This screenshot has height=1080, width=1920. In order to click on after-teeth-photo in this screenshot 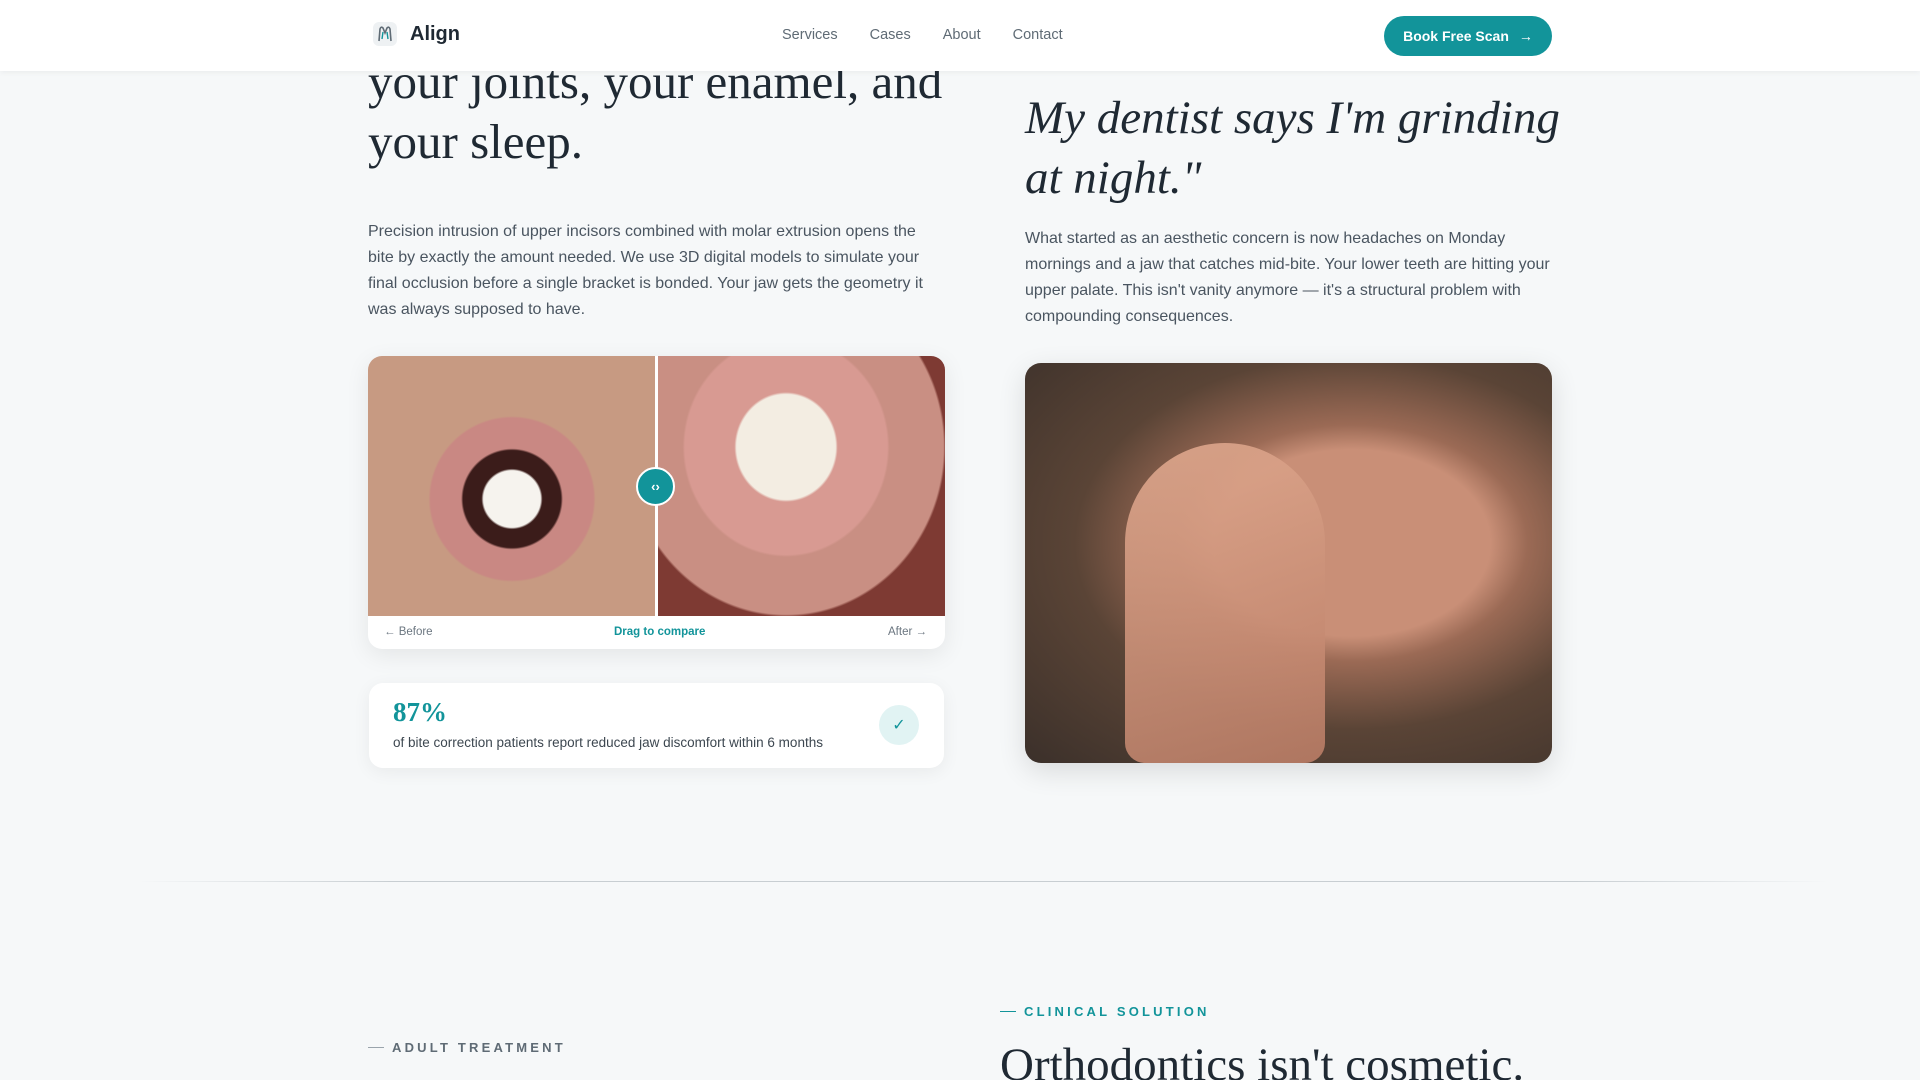, I will do `click(800, 486)`.